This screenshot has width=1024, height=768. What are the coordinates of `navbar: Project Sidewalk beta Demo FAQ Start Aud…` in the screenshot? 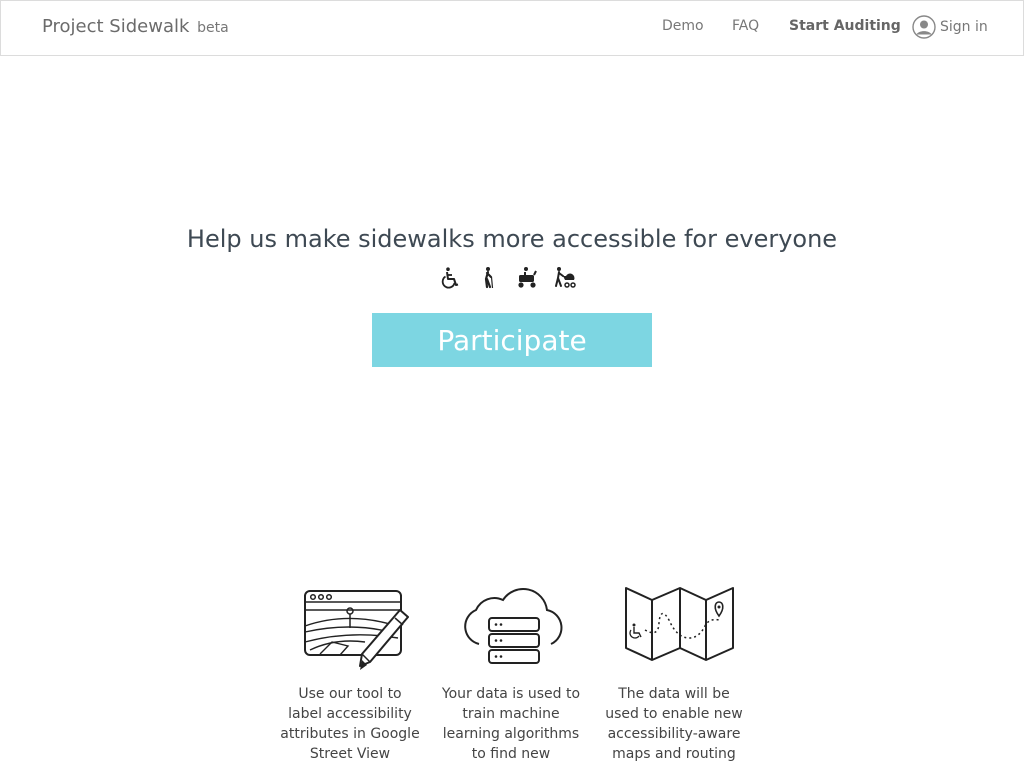 It's located at (512, 28).